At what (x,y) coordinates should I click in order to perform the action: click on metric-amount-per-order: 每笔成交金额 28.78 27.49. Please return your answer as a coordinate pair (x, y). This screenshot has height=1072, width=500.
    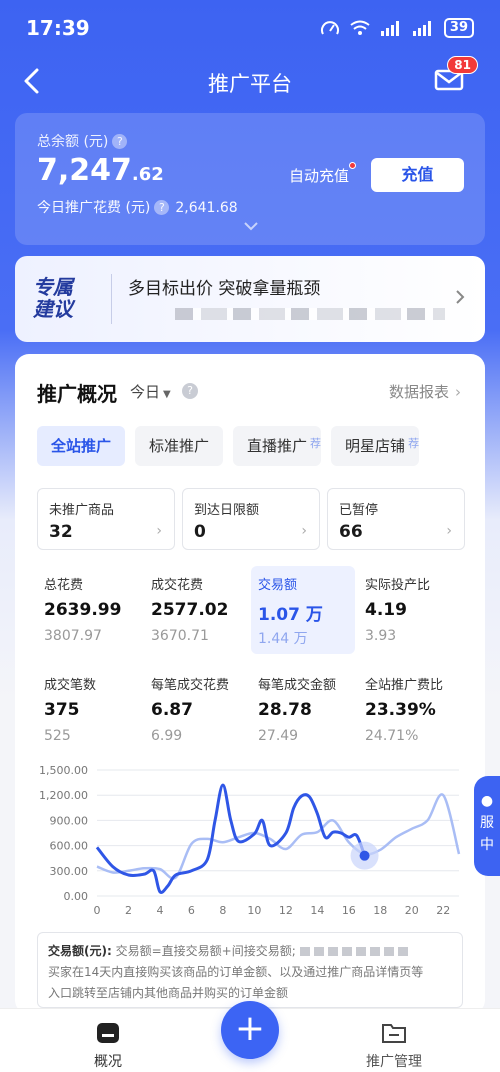
    Looking at the image, I should click on (303, 710).